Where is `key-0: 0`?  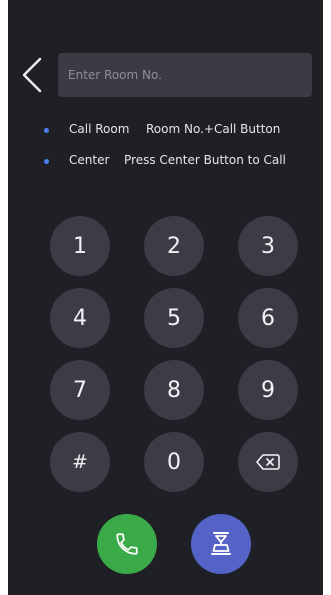
key-0: 0 is located at coordinates (174, 462).